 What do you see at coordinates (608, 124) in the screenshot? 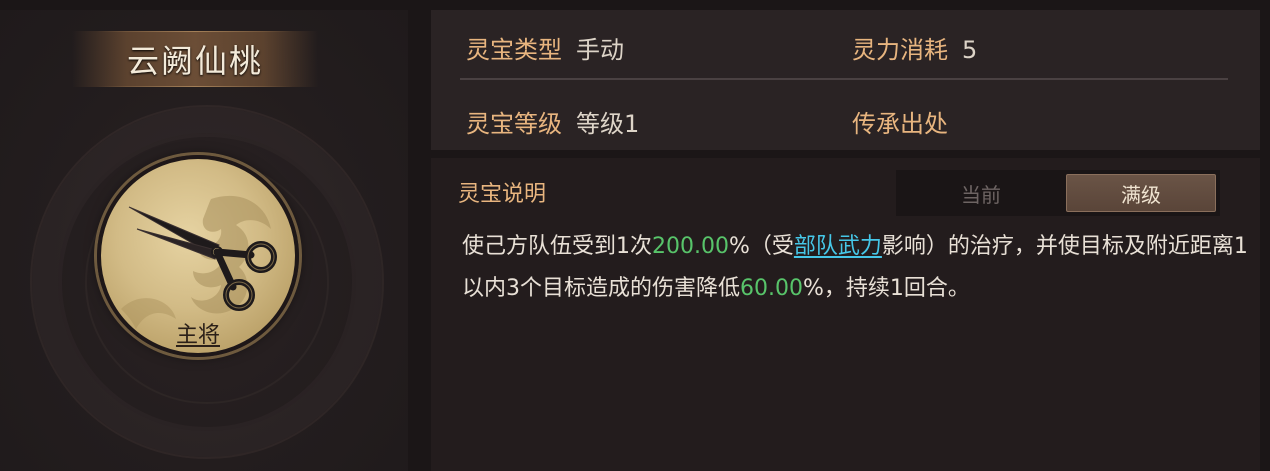
I see `item-level-value: 等级1` at bounding box center [608, 124].